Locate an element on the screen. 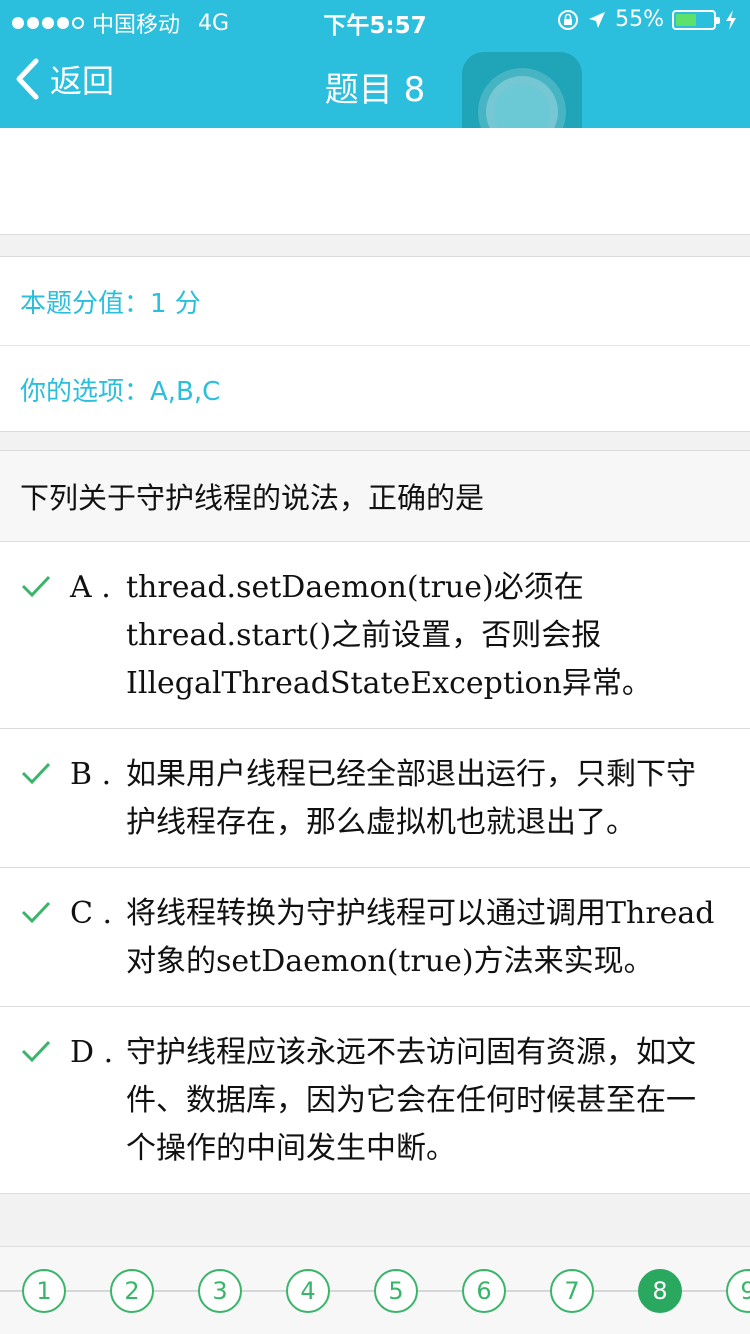  option-letter: A . is located at coordinates (90, 587).